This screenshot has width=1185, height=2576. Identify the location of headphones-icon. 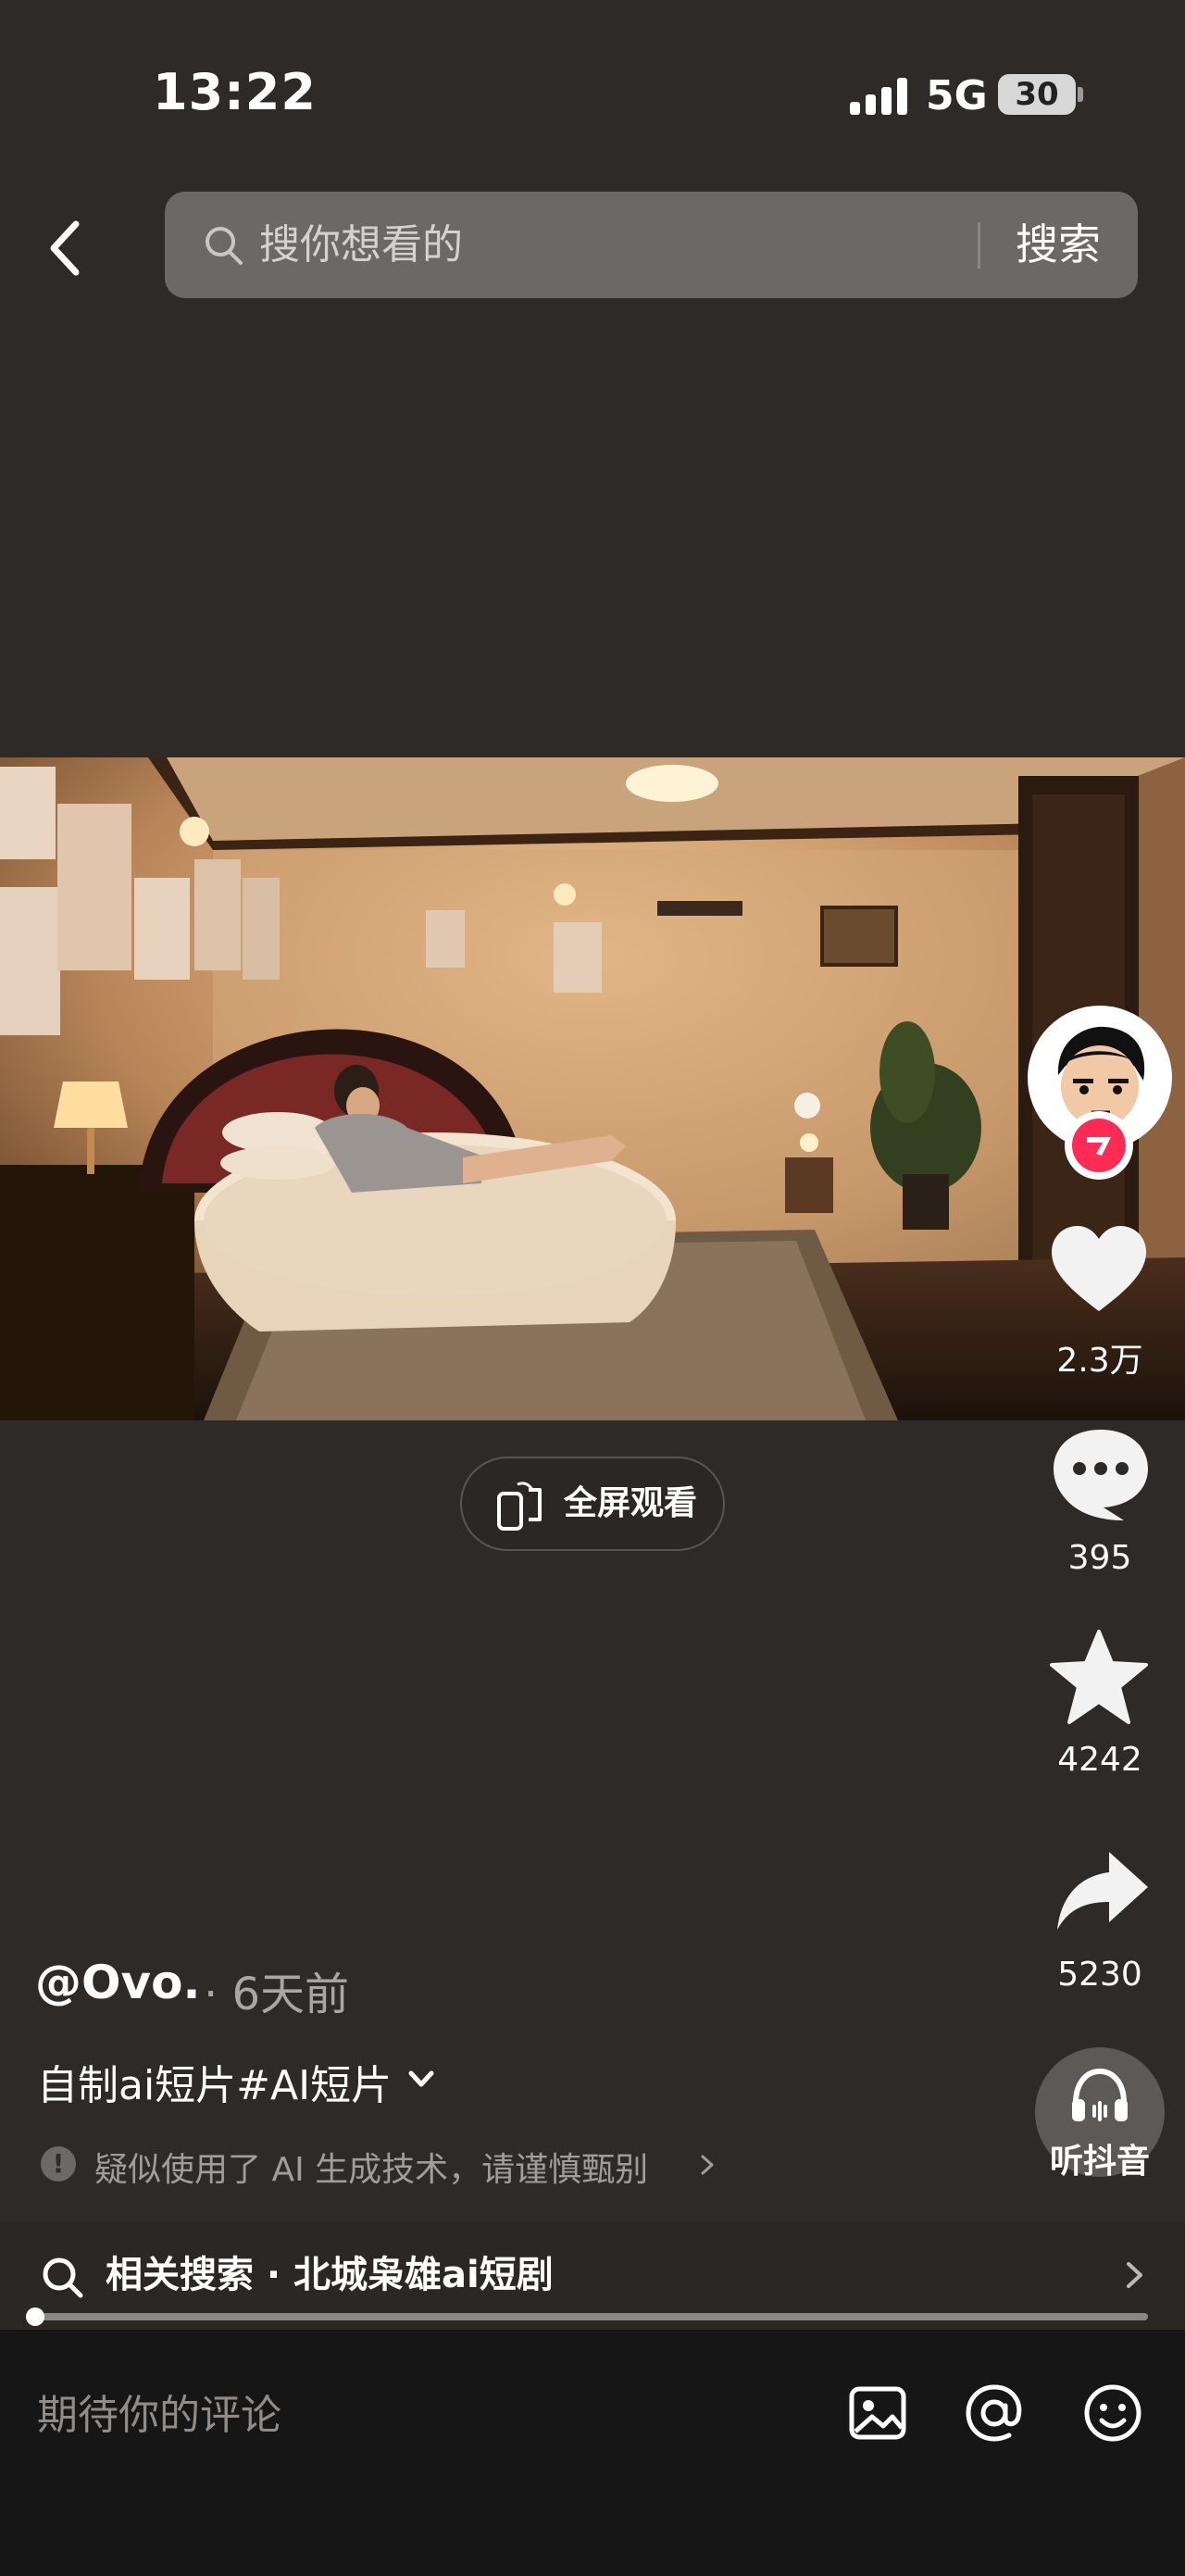
(1099, 2095).